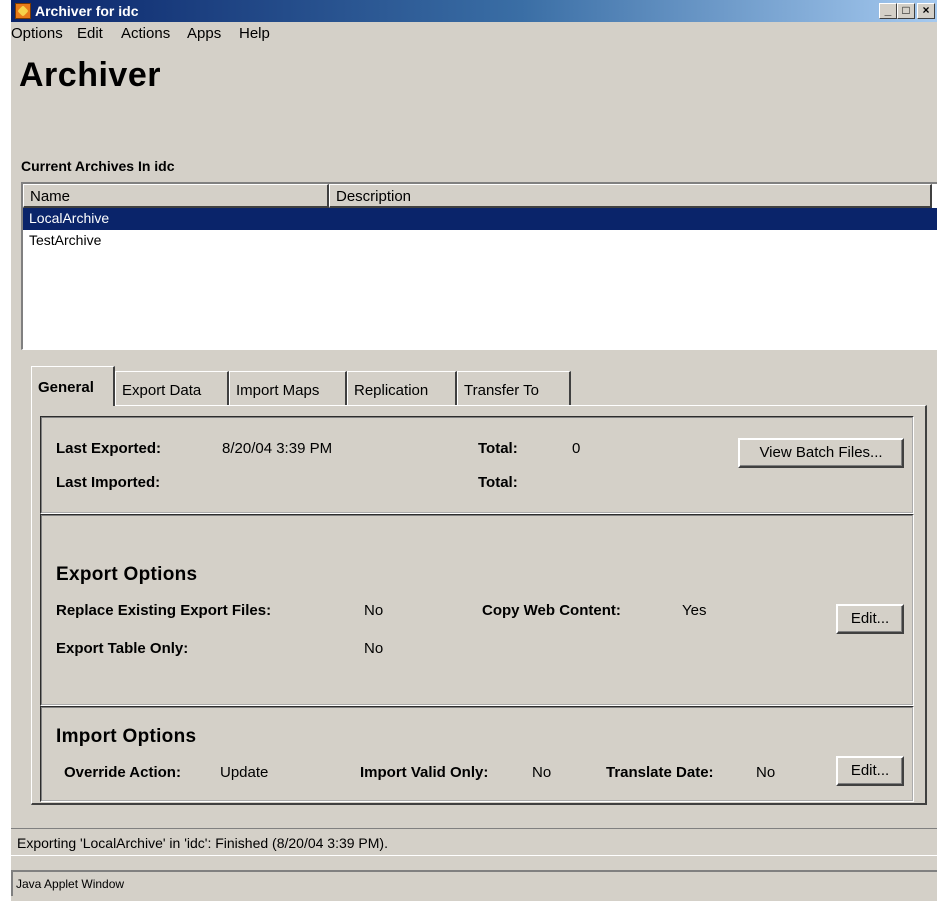 Image resolution: width=937 pixels, height=901 pixels. Describe the element at coordinates (98, 166) in the screenshot. I see `archives-section-label: Current Archives In idc` at that location.